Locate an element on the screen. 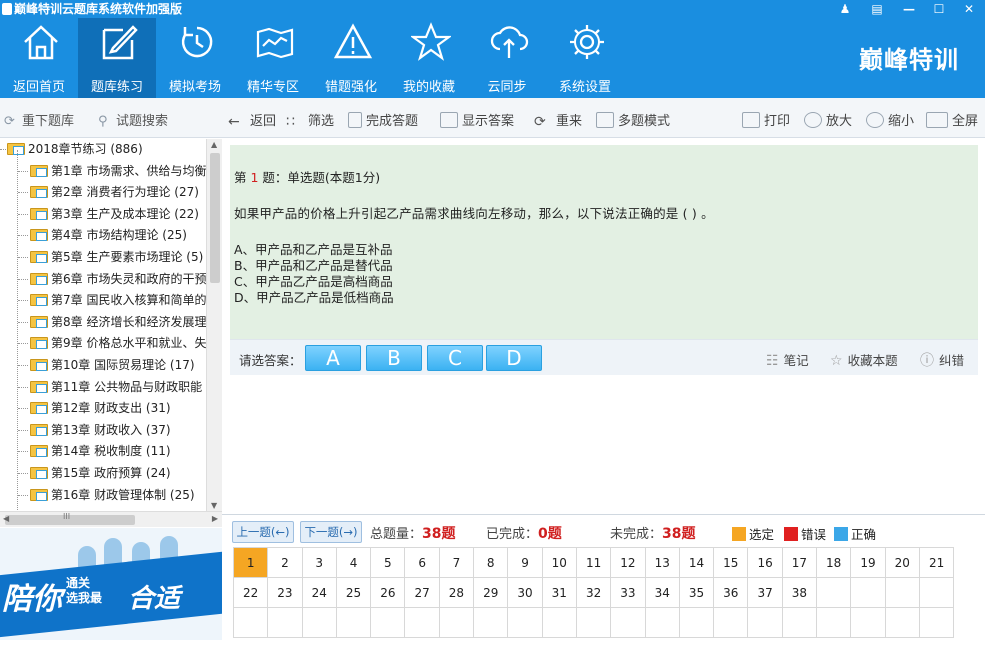 This screenshot has height=648, width=985. question-number-cell: 5 is located at coordinates (388, 562).